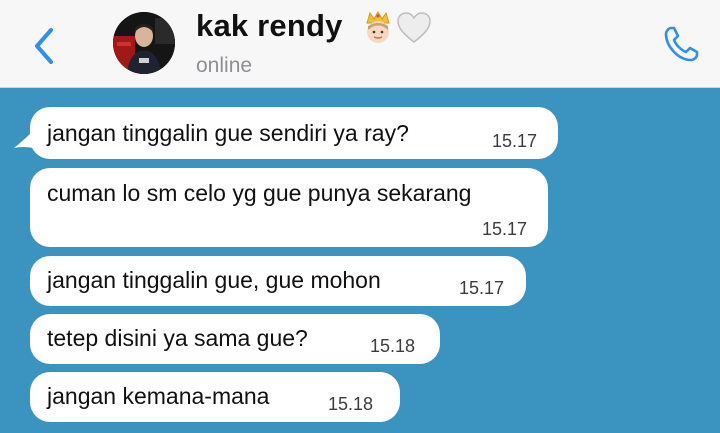 The width and height of the screenshot is (720, 433). Describe the element at coordinates (144, 43) in the screenshot. I see `contact-avatar` at that location.